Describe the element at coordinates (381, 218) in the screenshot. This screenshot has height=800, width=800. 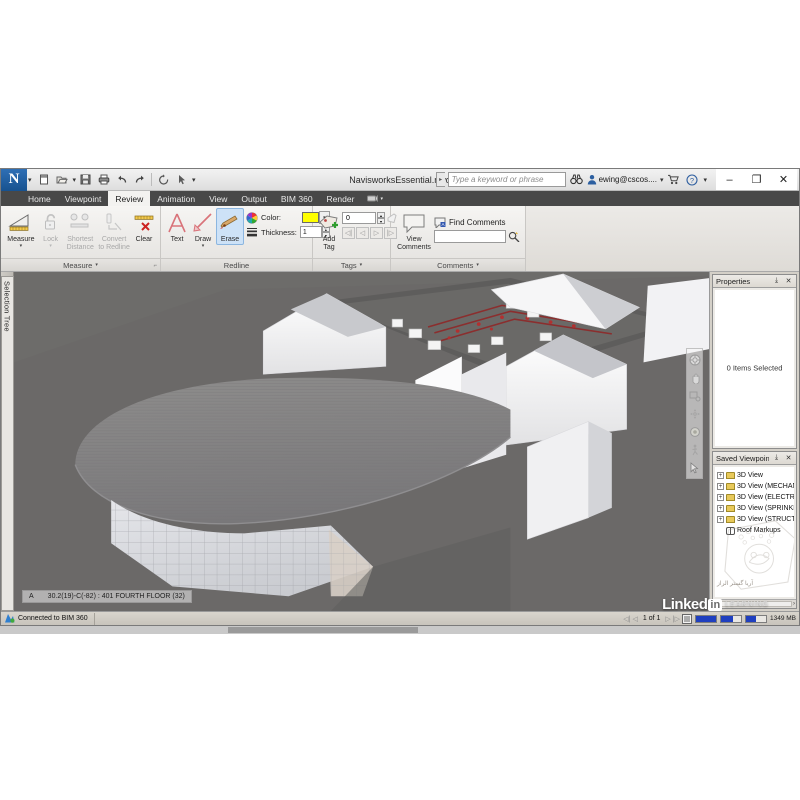
I see `tag-counter-spinner: ▴ ▾` at that location.